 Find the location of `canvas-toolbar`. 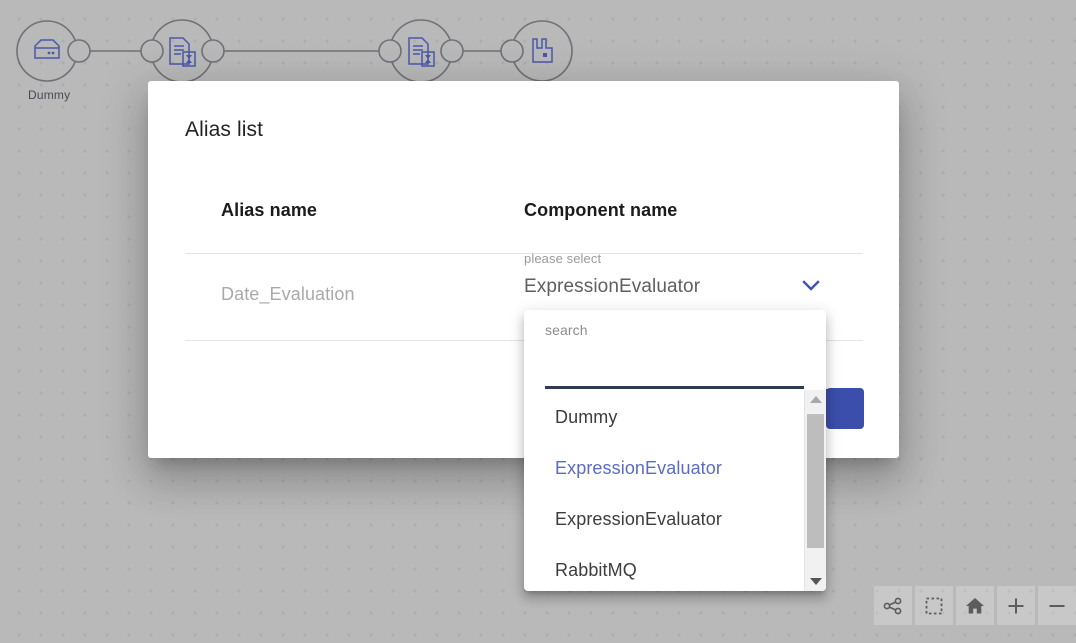

canvas-toolbar is located at coordinates (975, 605).